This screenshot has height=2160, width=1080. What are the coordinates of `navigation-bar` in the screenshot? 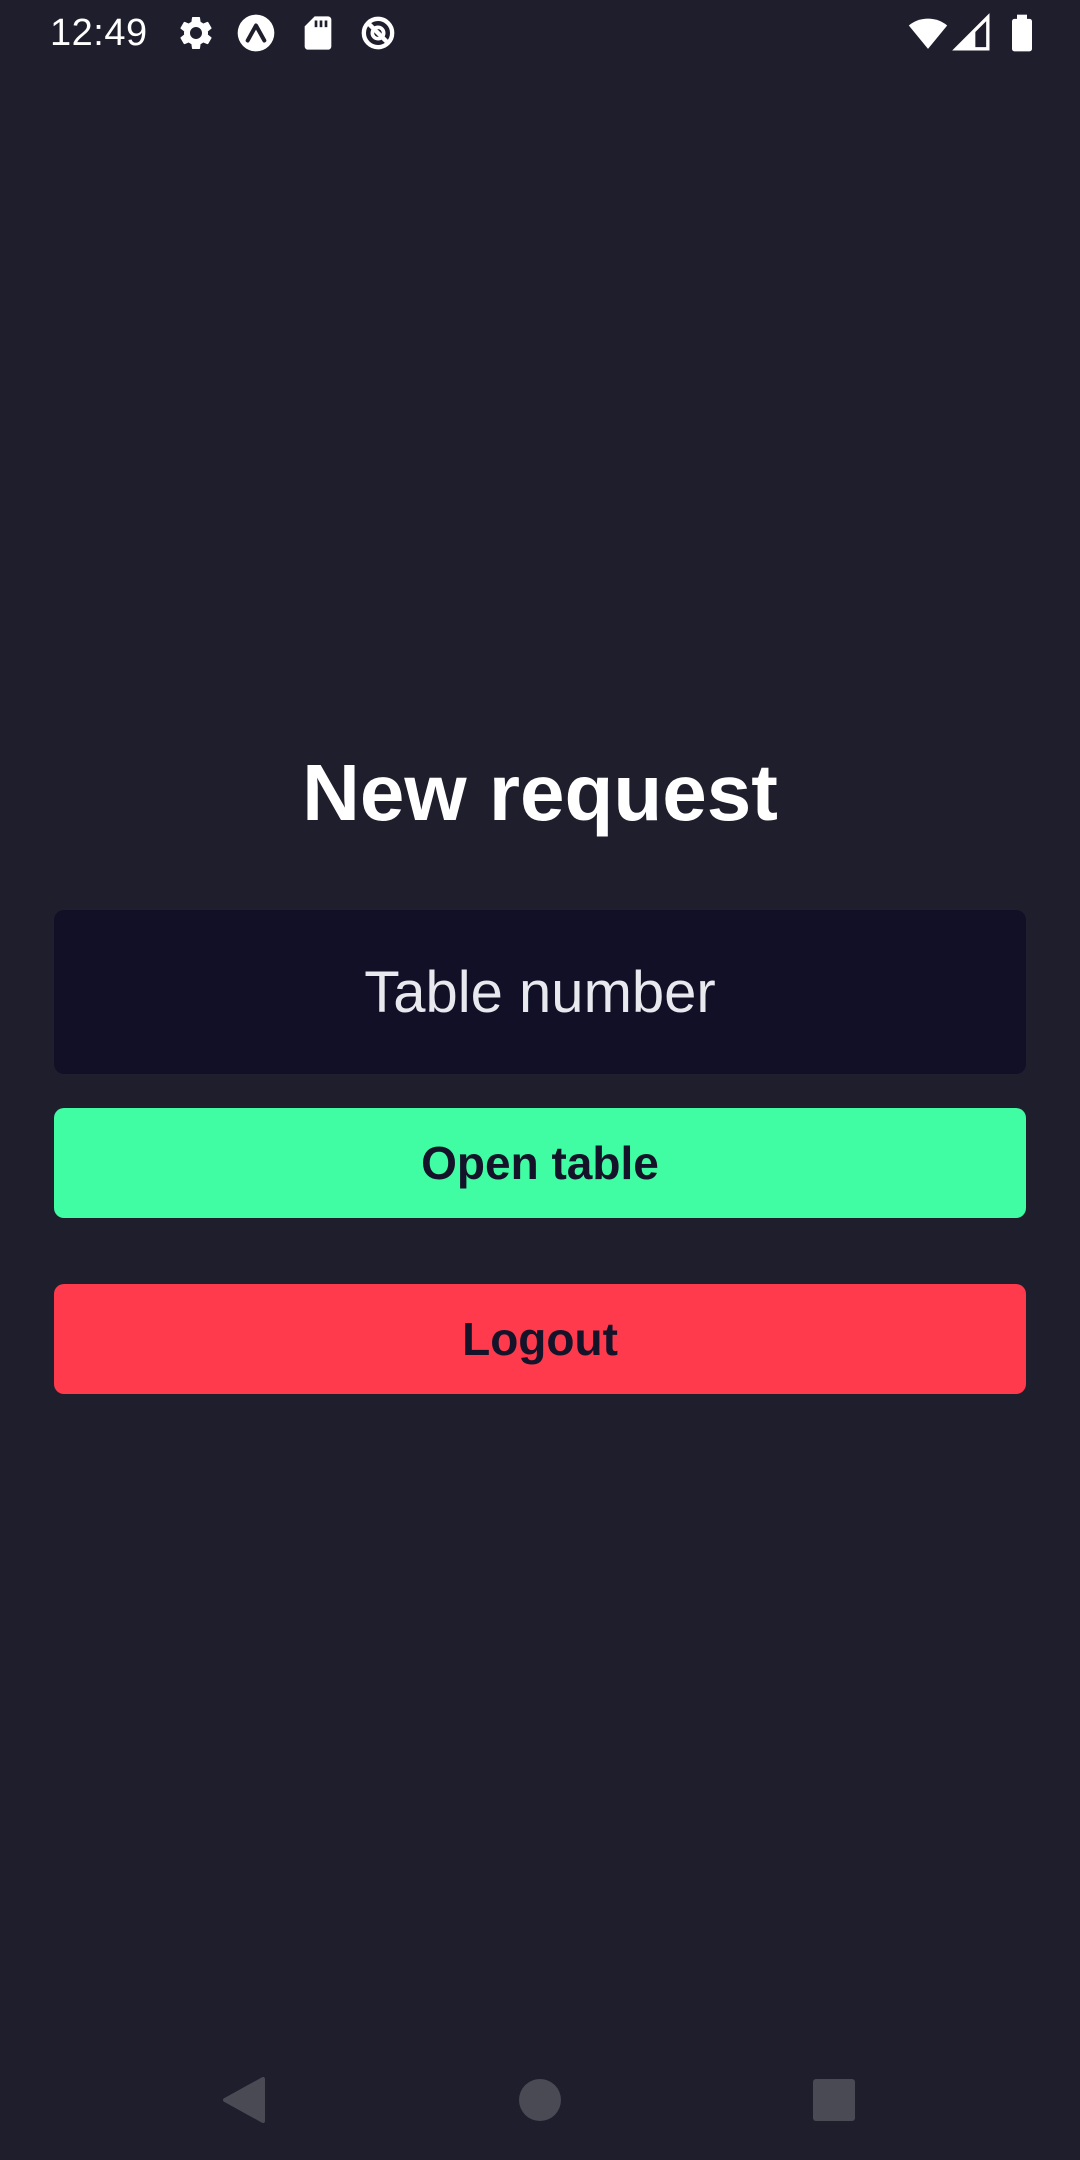 It's located at (540, 2100).